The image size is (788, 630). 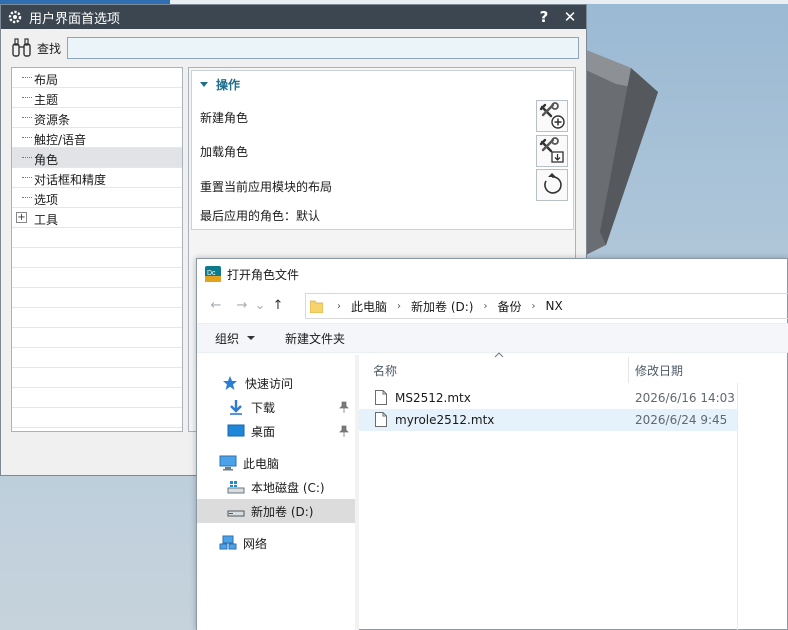 What do you see at coordinates (46, 100) in the screenshot?
I see `tree-item-label: 主题` at bounding box center [46, 100].